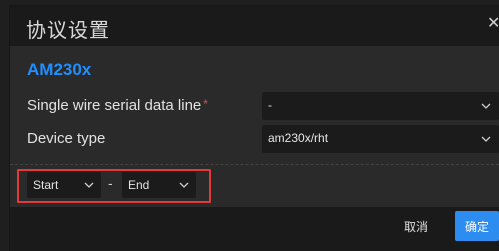 This screenshot has height=251, width=499. I want to click on section-title: AM230x, so click(59, 69).